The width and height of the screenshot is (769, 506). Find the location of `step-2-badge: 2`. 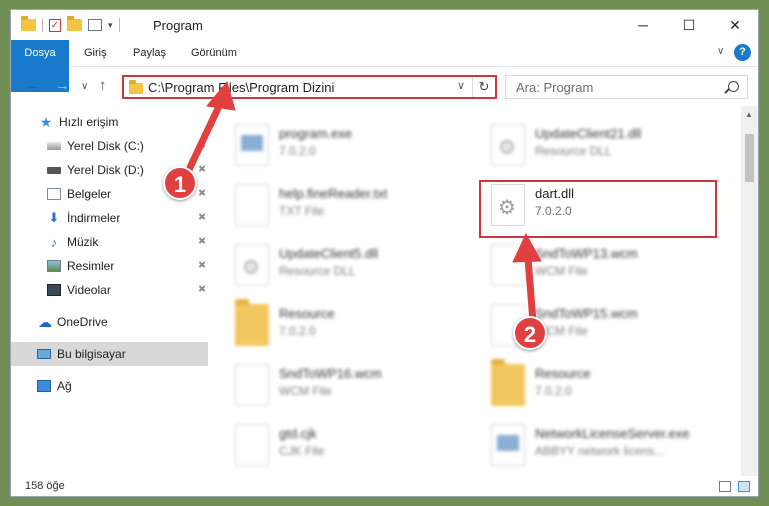

step-2-badge: 2 is located at coordinates (530, 333).